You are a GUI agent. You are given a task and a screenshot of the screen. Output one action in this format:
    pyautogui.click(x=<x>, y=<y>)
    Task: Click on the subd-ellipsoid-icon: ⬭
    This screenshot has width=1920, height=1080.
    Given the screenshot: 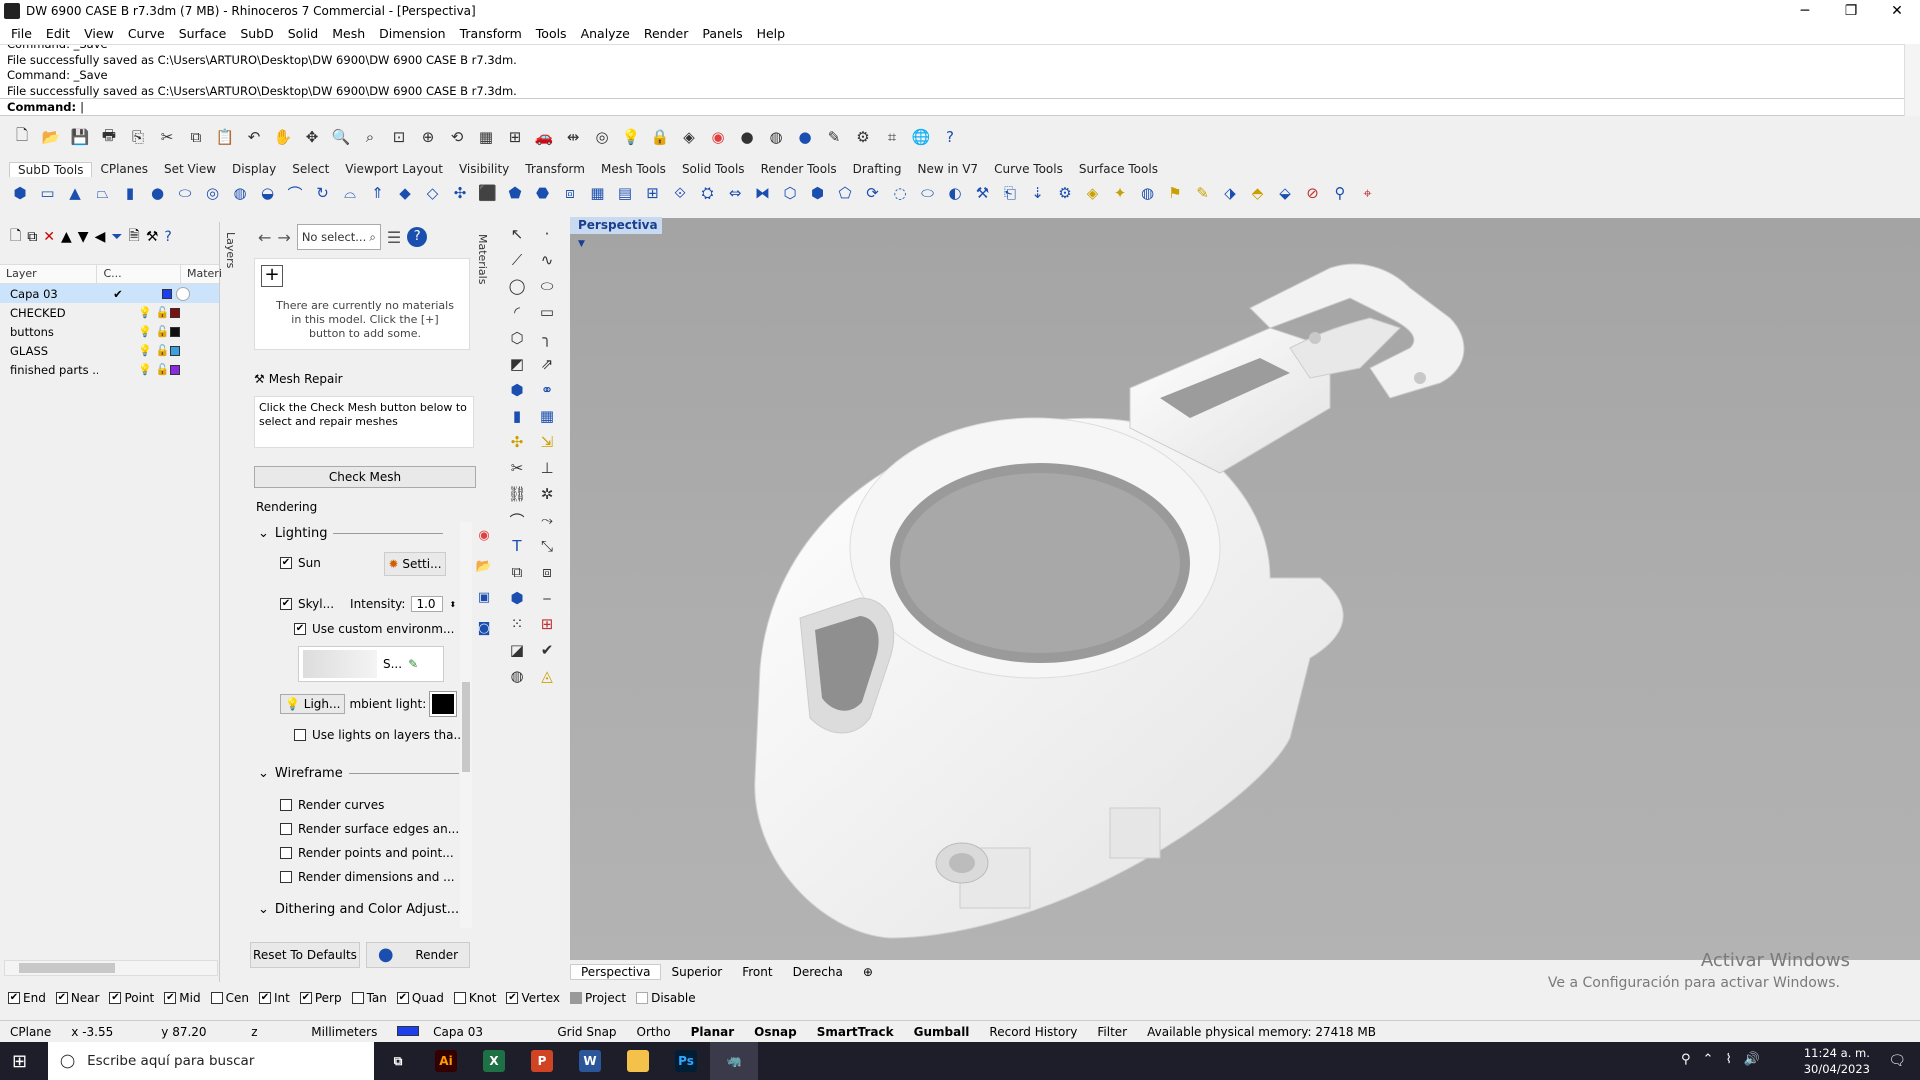 What is the action you would take?
    pyautogui.click(x=185, y=193)
    